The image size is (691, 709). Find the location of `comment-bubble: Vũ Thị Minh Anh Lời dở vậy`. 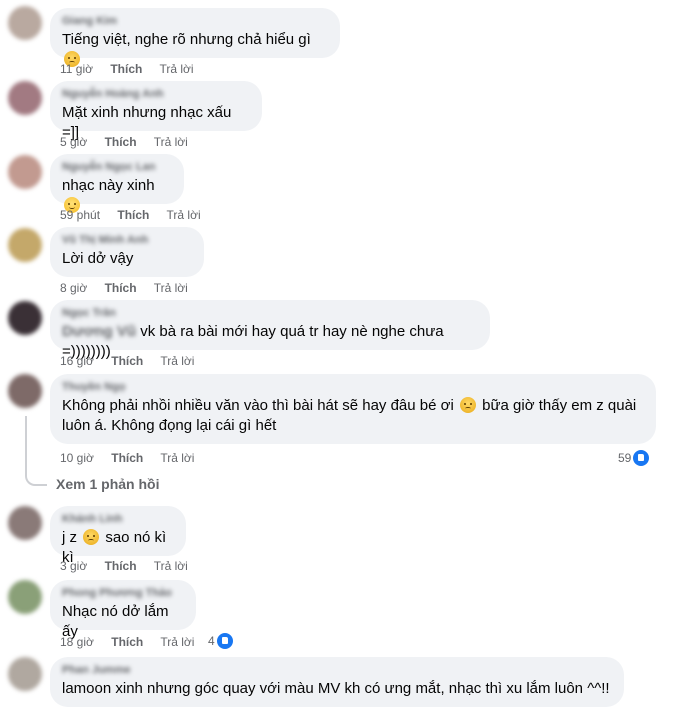

comment-bubble: Vũ Thị Minh Anh Lời dở vậy is located at coordinates (127, 252).